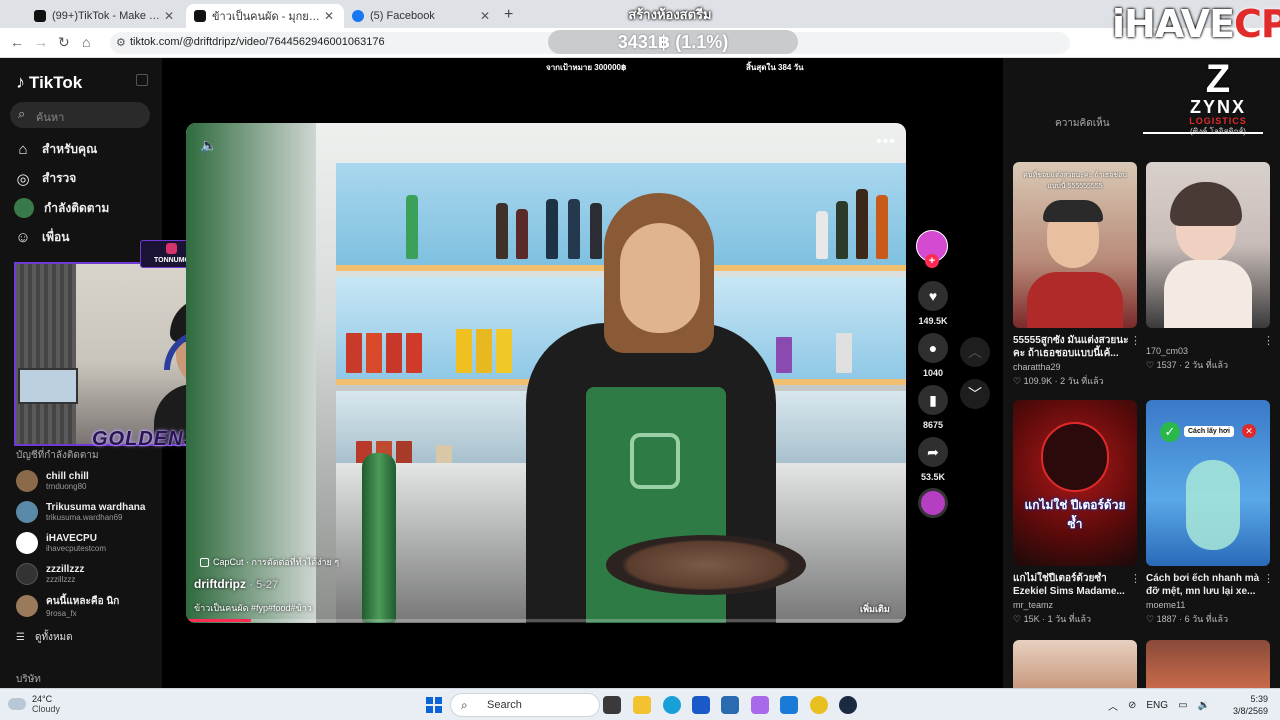 Image resolution: width=1280 pixels, height=720 pixels. What do you see at coordinates (933, 321) in the screenshot?
I see `like-count: 149.5K` at bounding box center [933, 321].